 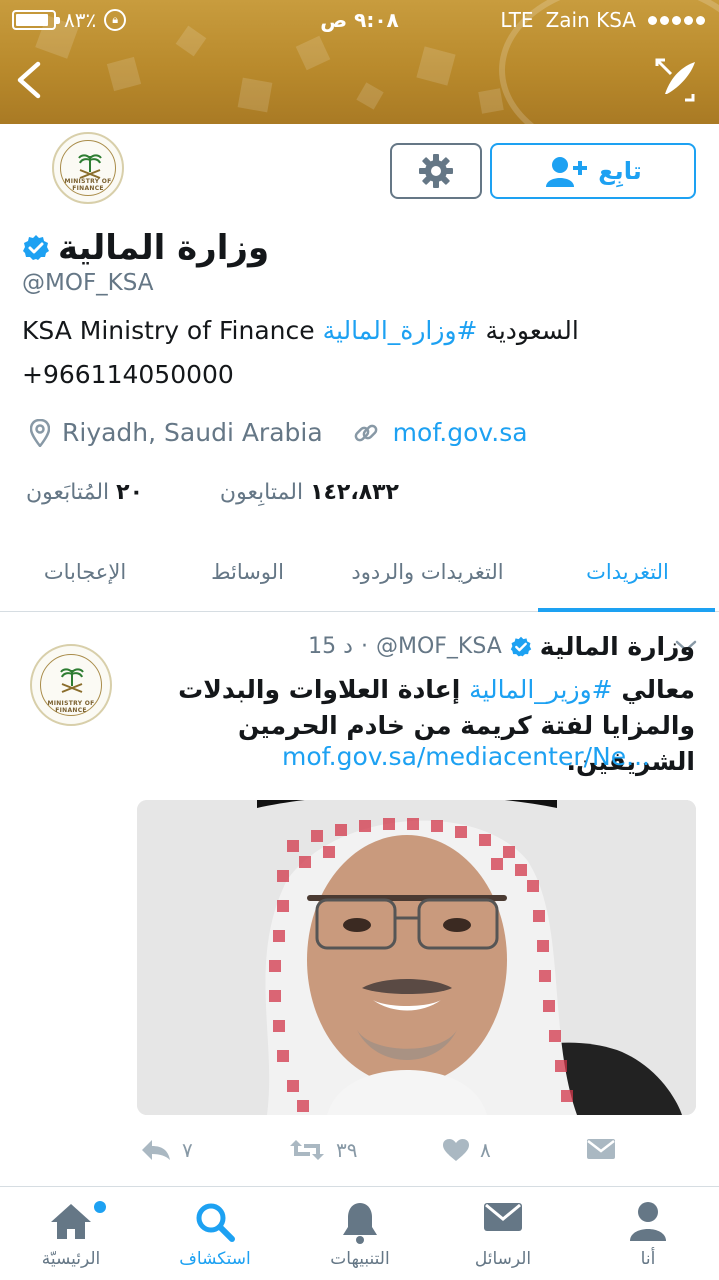 I want to click on palm-swords-emblem-icon, so click(x=72, y=680).